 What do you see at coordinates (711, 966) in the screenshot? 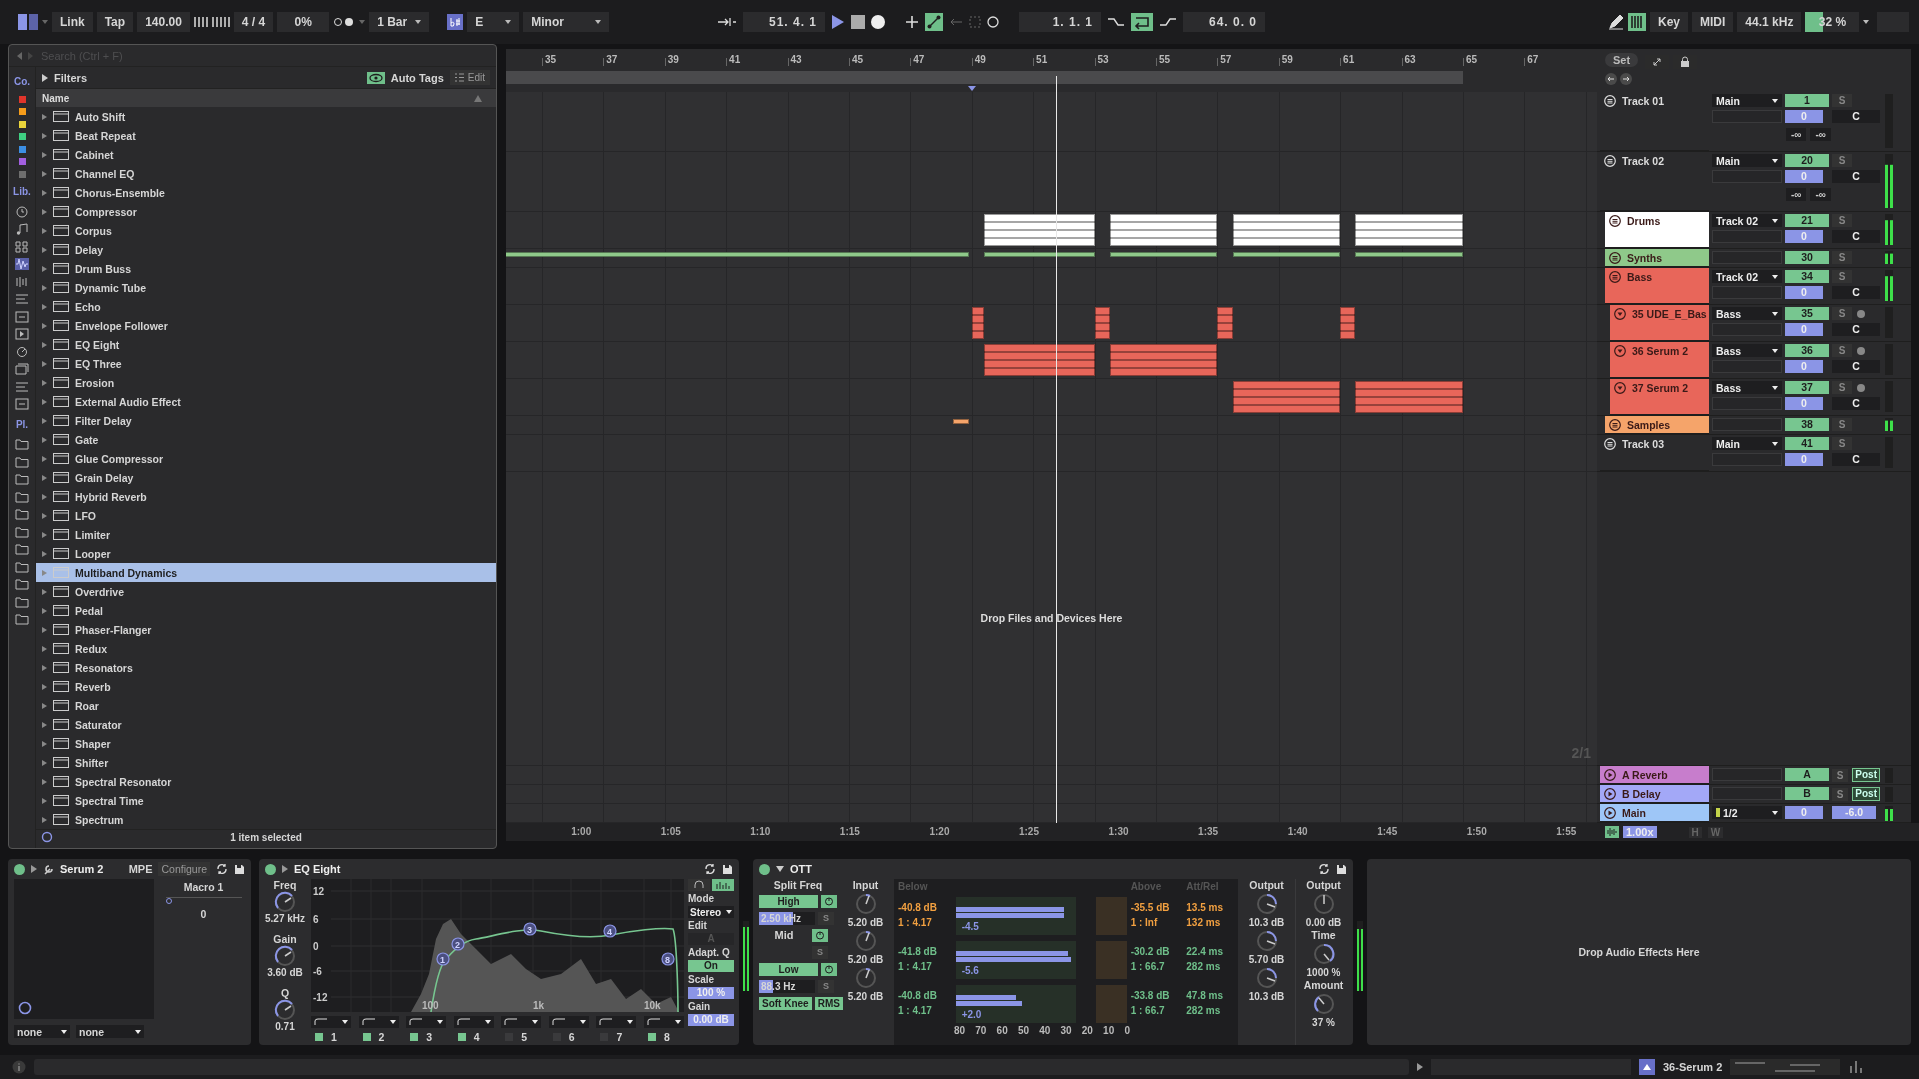
I see `adaptive-q-toggle: On` at bounding box center [711, 966].